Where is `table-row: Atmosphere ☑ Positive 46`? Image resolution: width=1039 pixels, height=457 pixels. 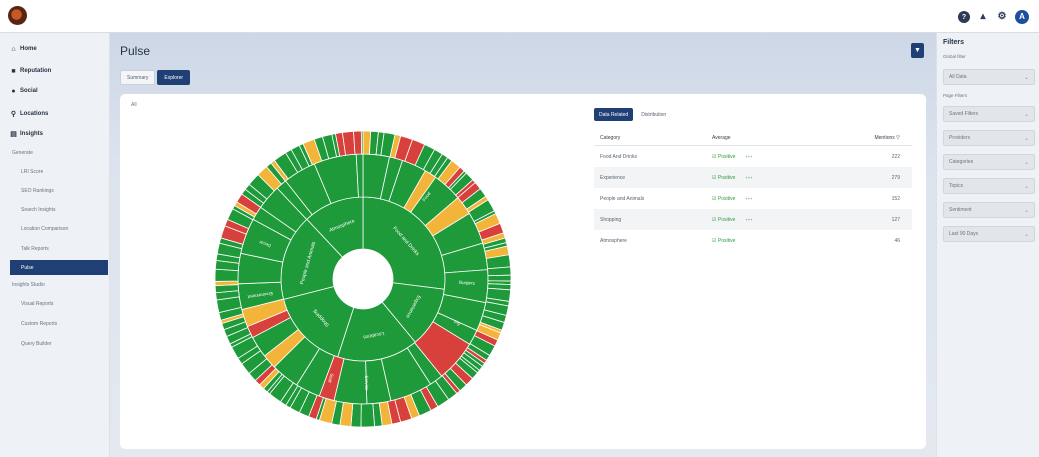 table-row: Atmosphere ☑ Positive 46 is located at coordinates (753, 240).